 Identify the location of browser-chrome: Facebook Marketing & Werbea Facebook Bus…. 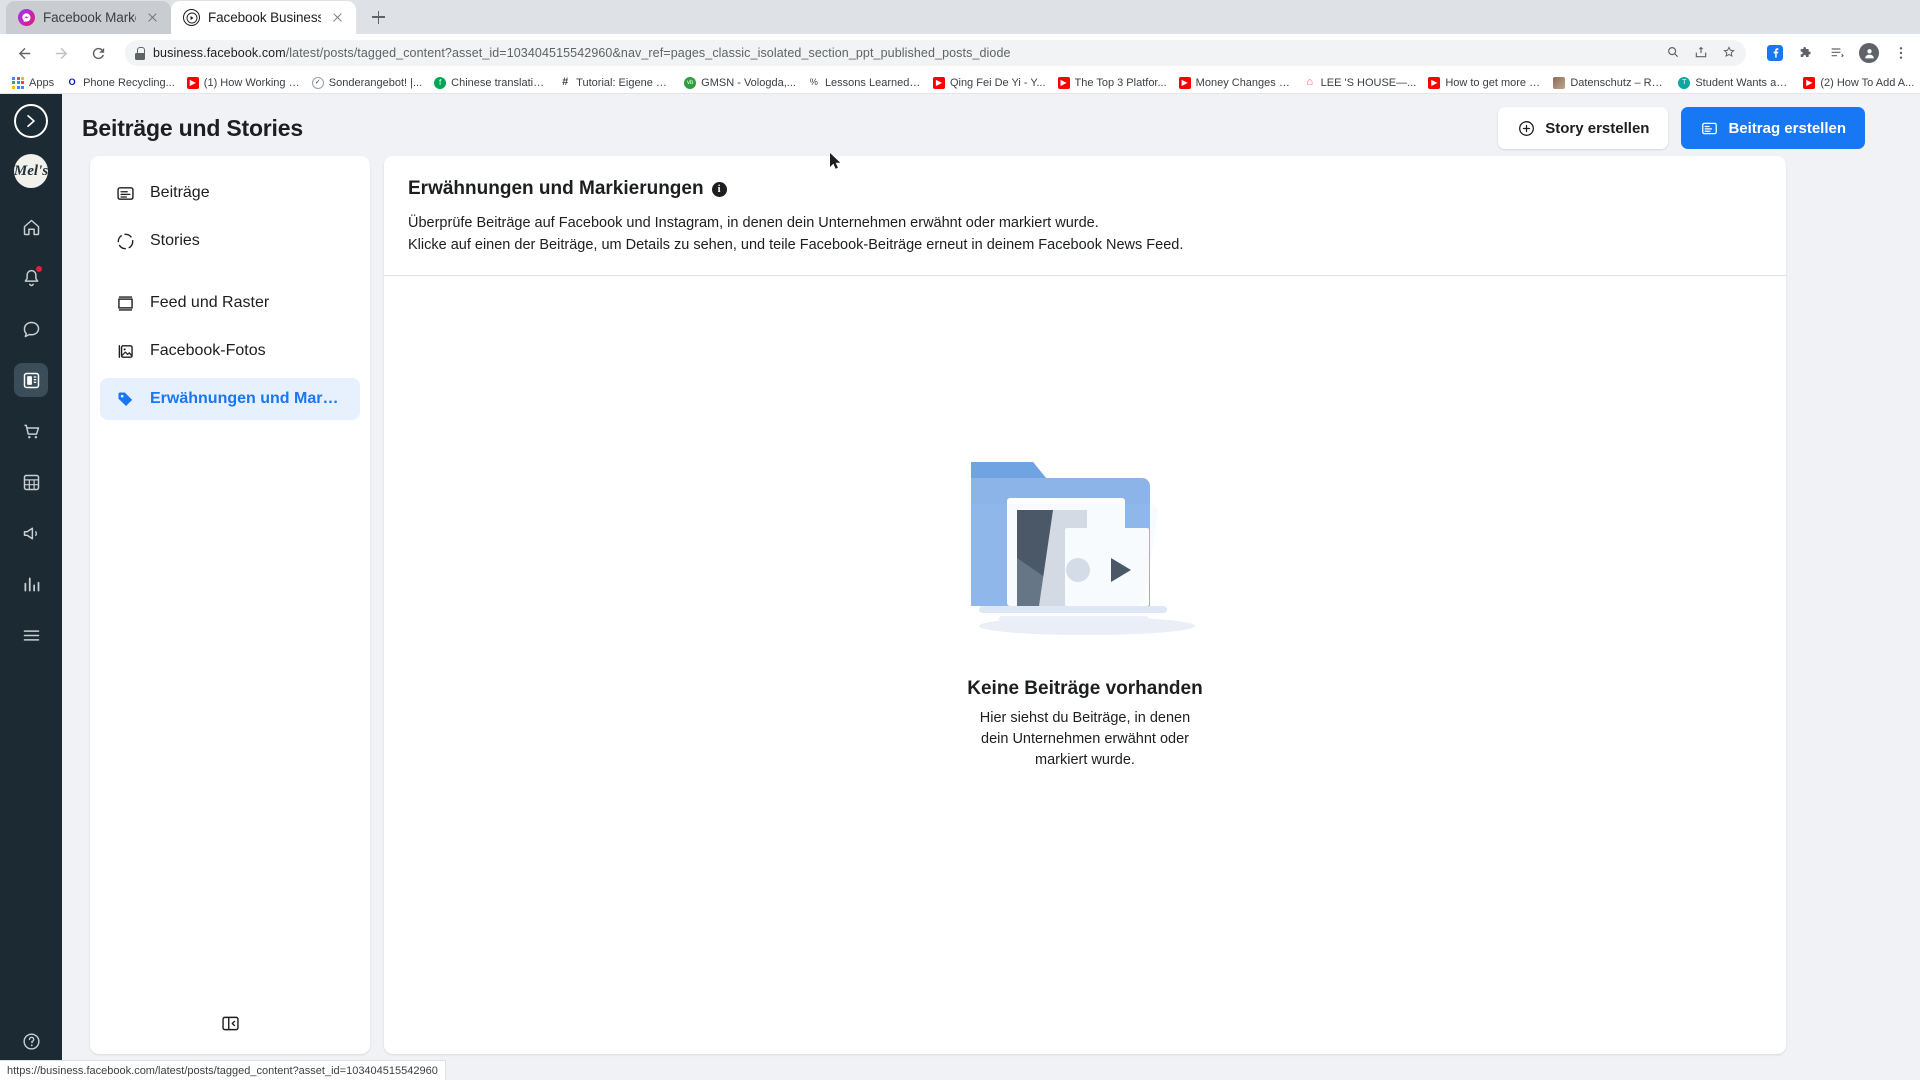
(960, 47).